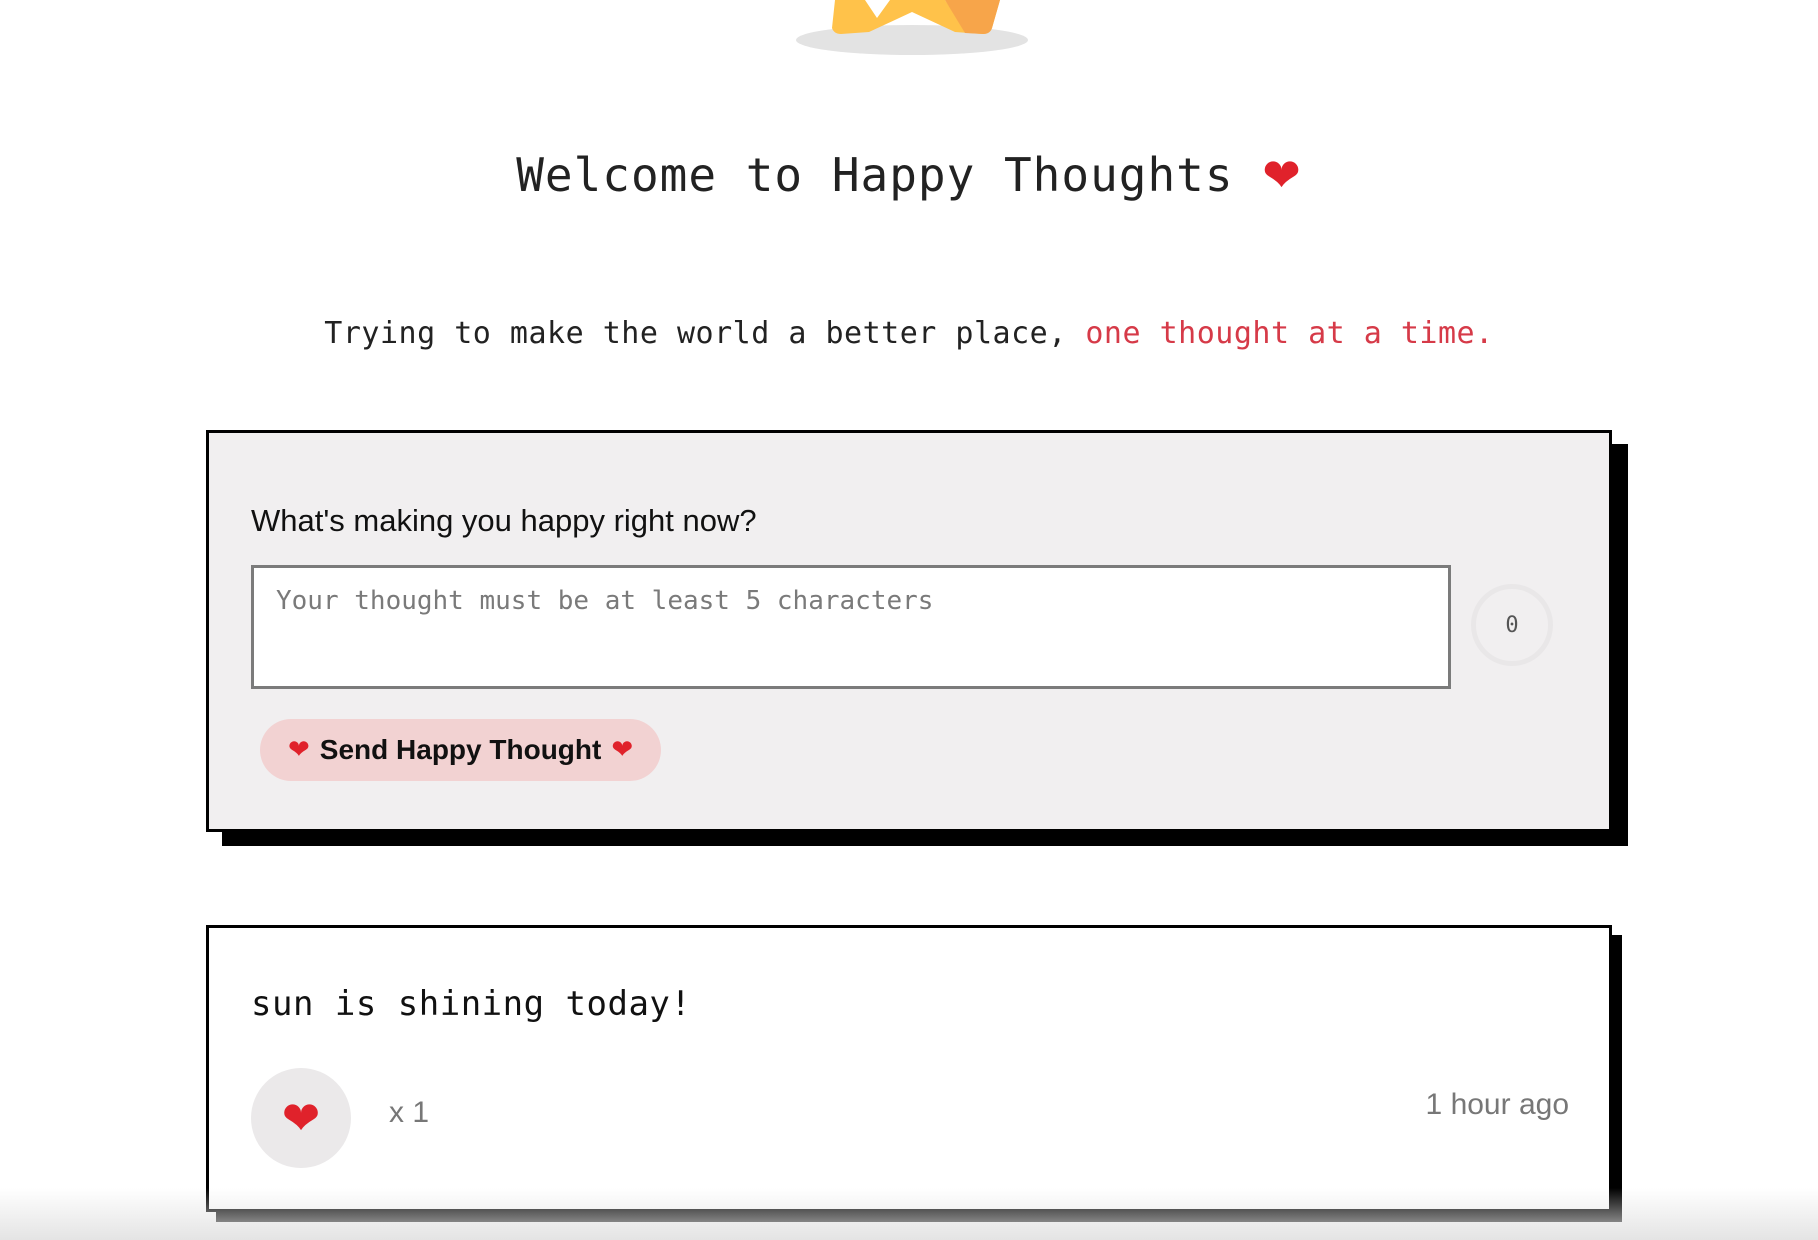  Describe the element at coordinates (705, 333) in the screenshot. I see `tagline-text: Trying to make the world a better place,` at that location.